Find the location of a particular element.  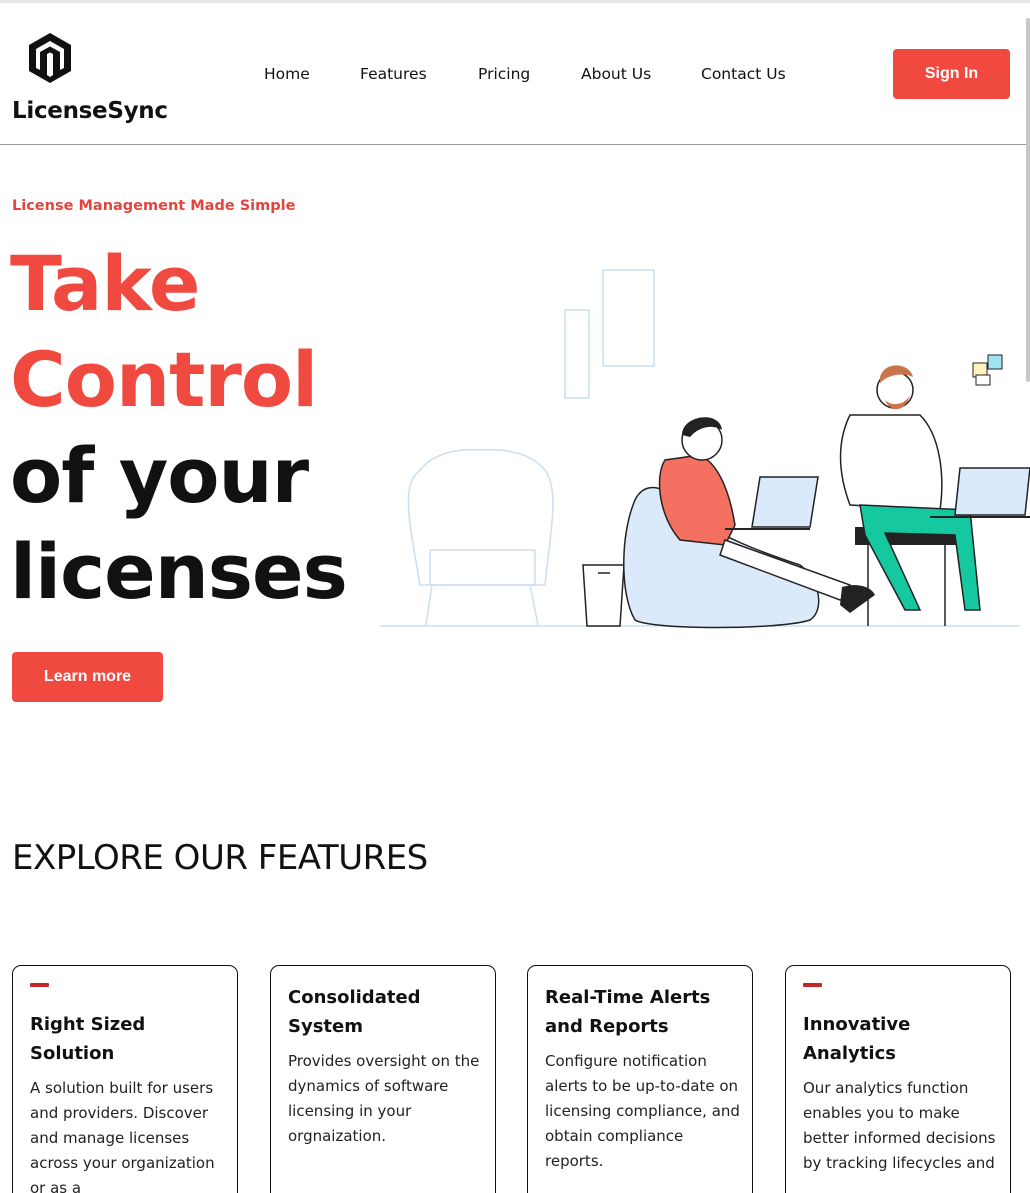

feature-card-title: Right Sized Solution is located at coordinates (88, 1039).